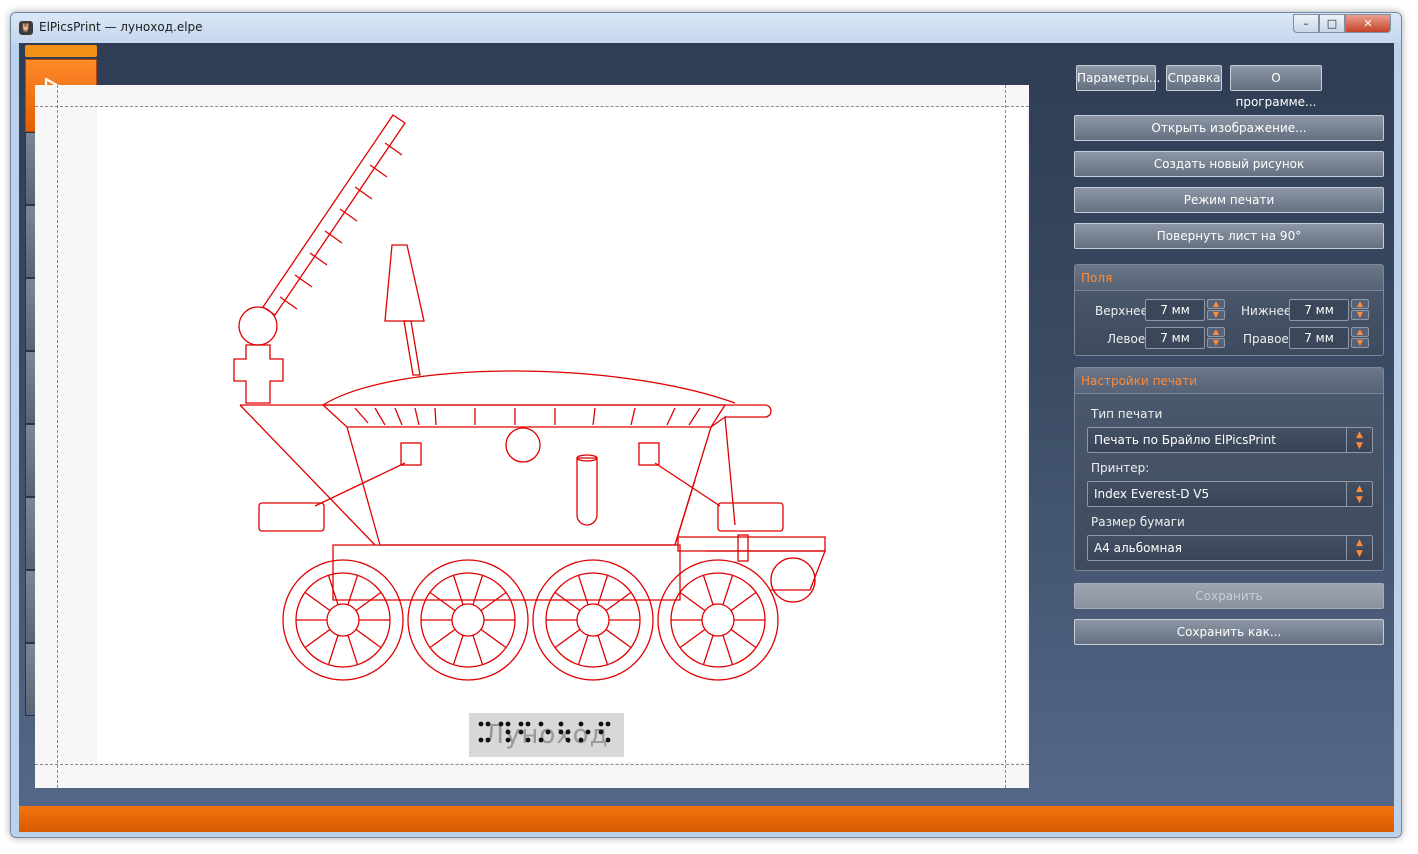  Describe the element at coordinates (1266, 339) in the screenshot. I see `right-margin-label: Правое` at that location.